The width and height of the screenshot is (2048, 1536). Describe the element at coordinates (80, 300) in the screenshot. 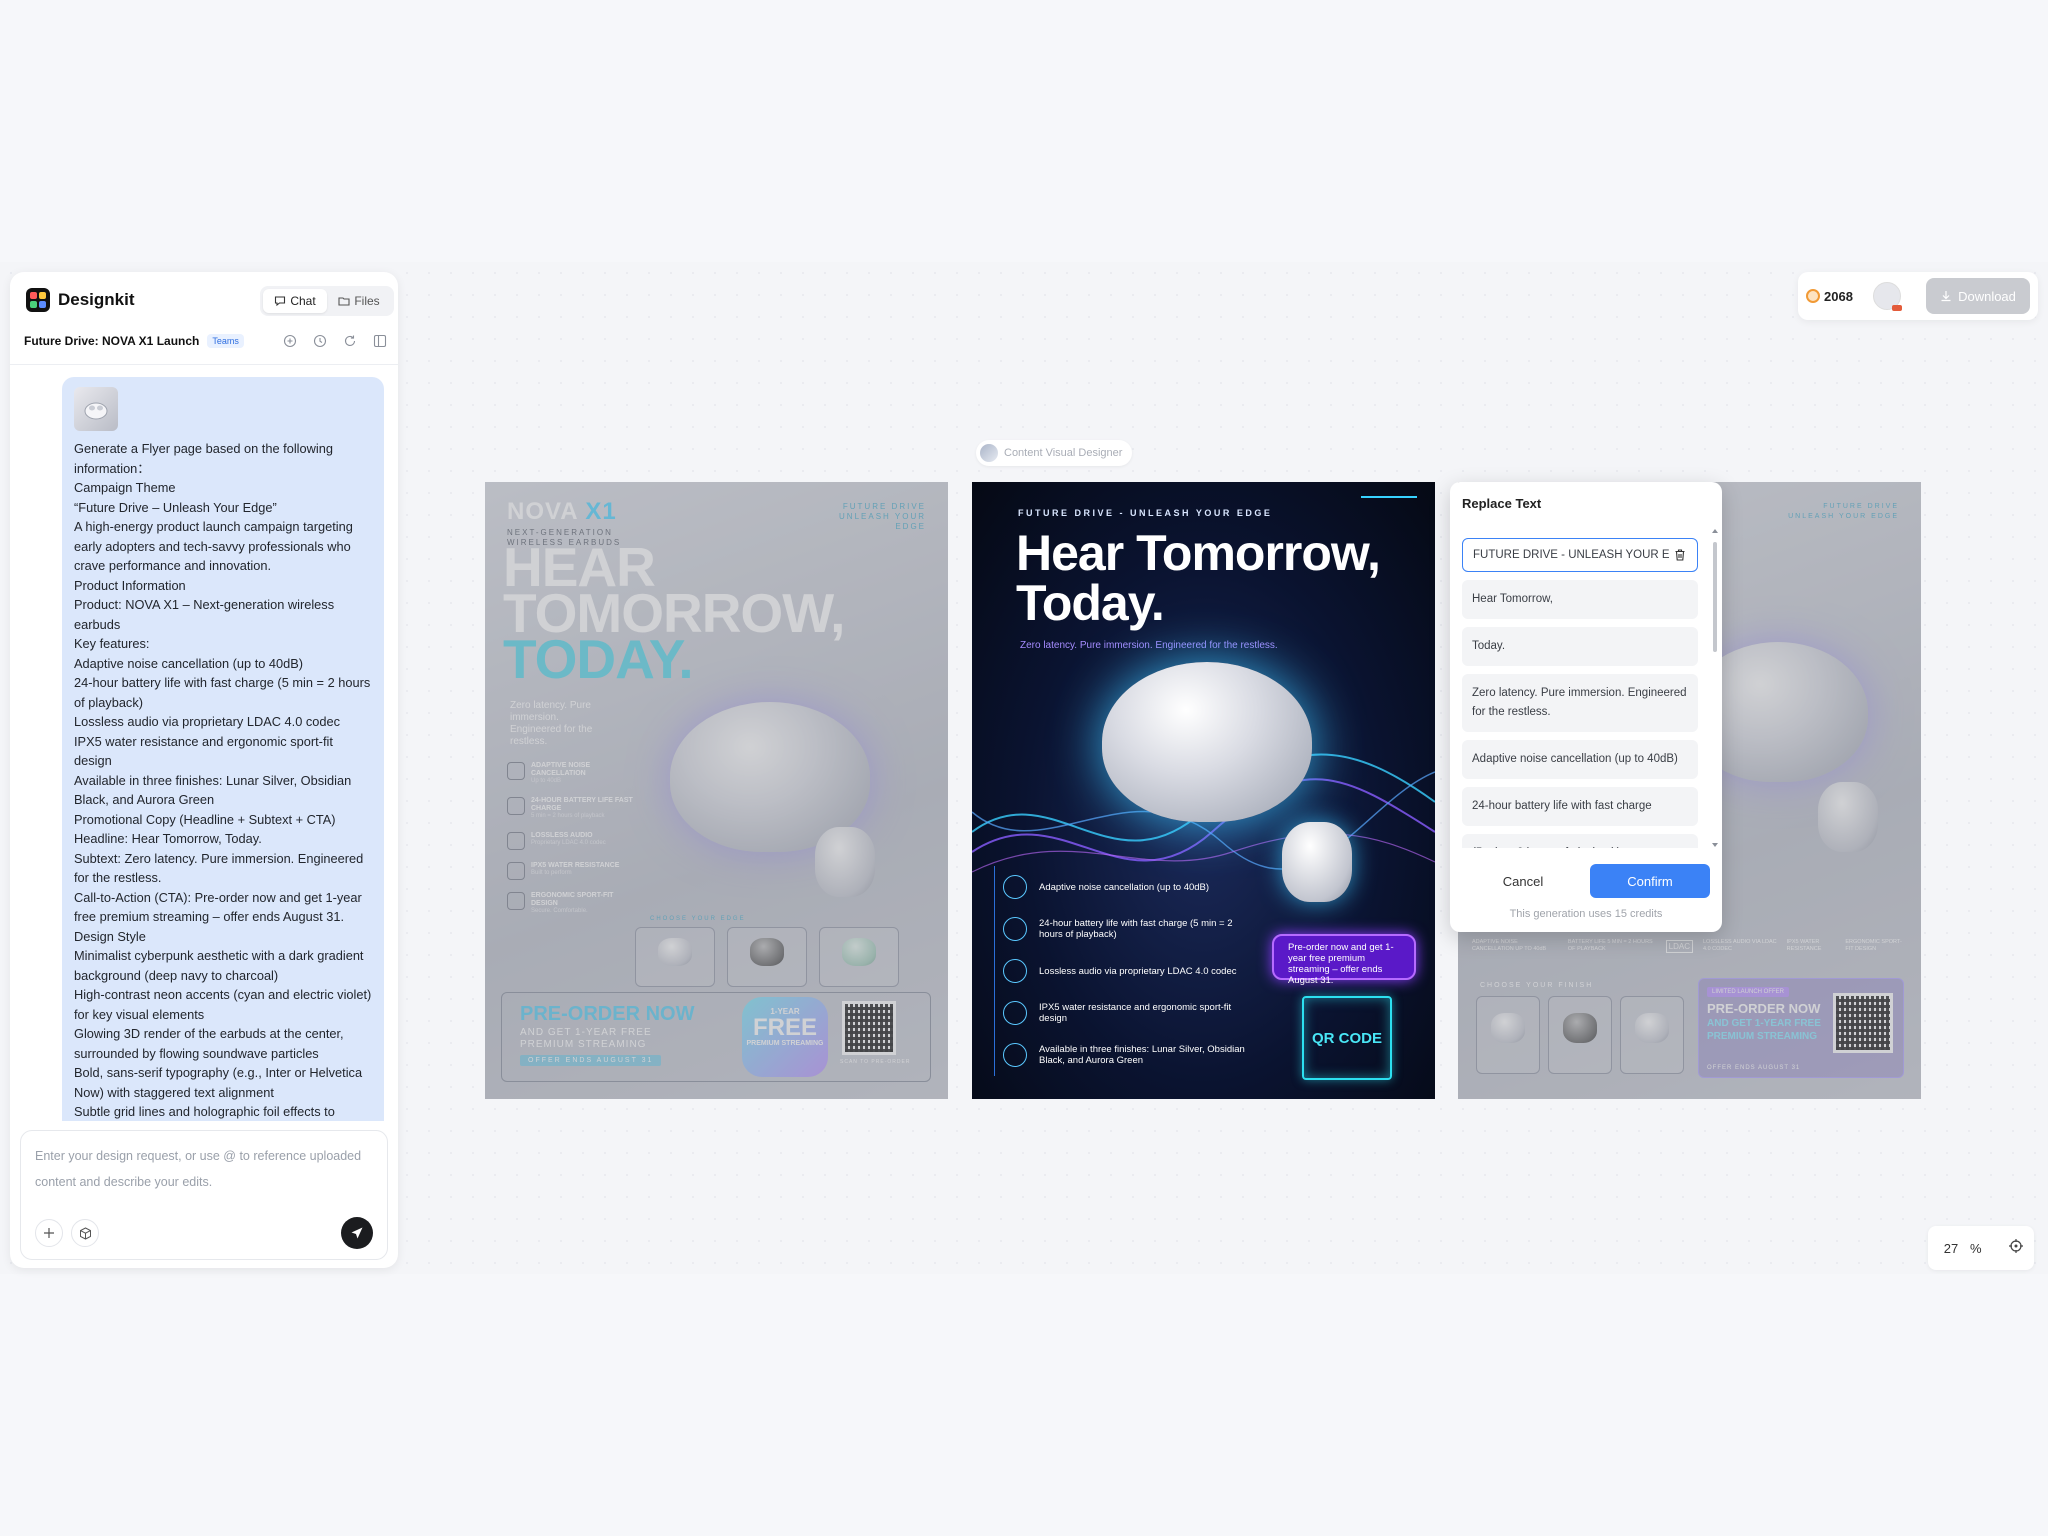

I see `brand: Designkit` at that location.